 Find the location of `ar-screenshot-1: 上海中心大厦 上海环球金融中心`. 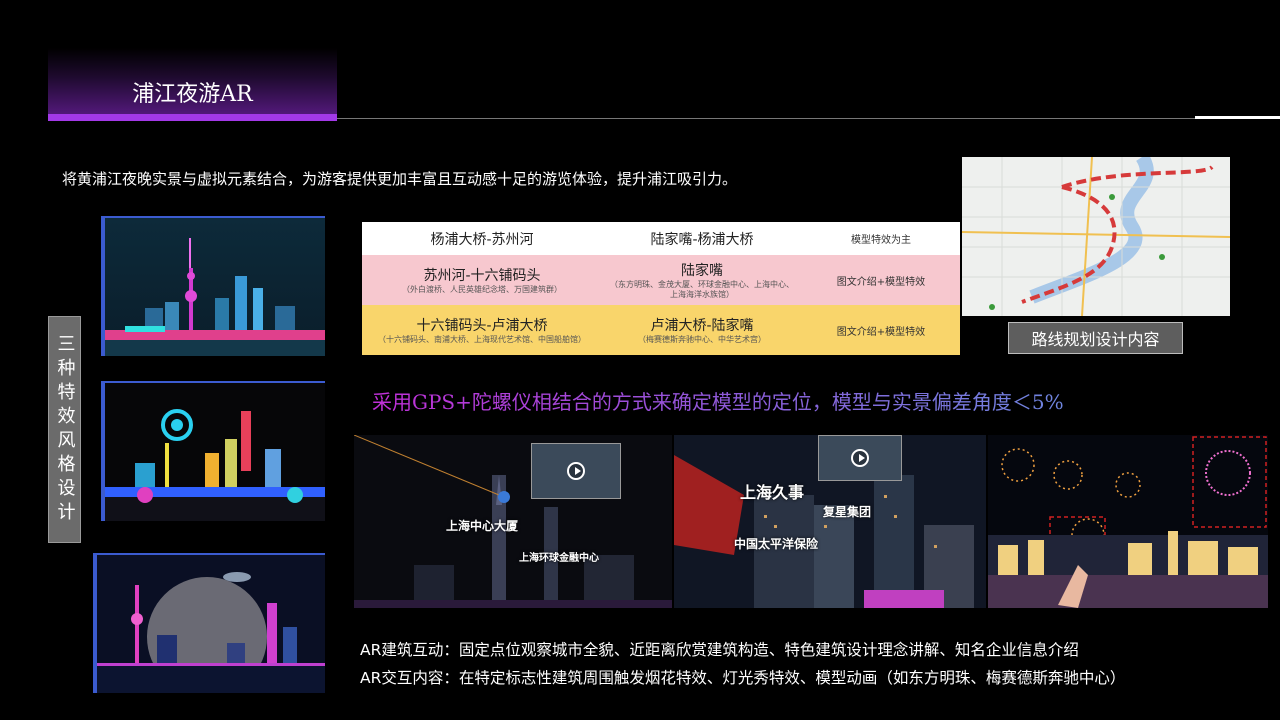

ar-screenshot-1: 上海中心大厦 上海环球金融中心 is located at coordinates (513, 521).